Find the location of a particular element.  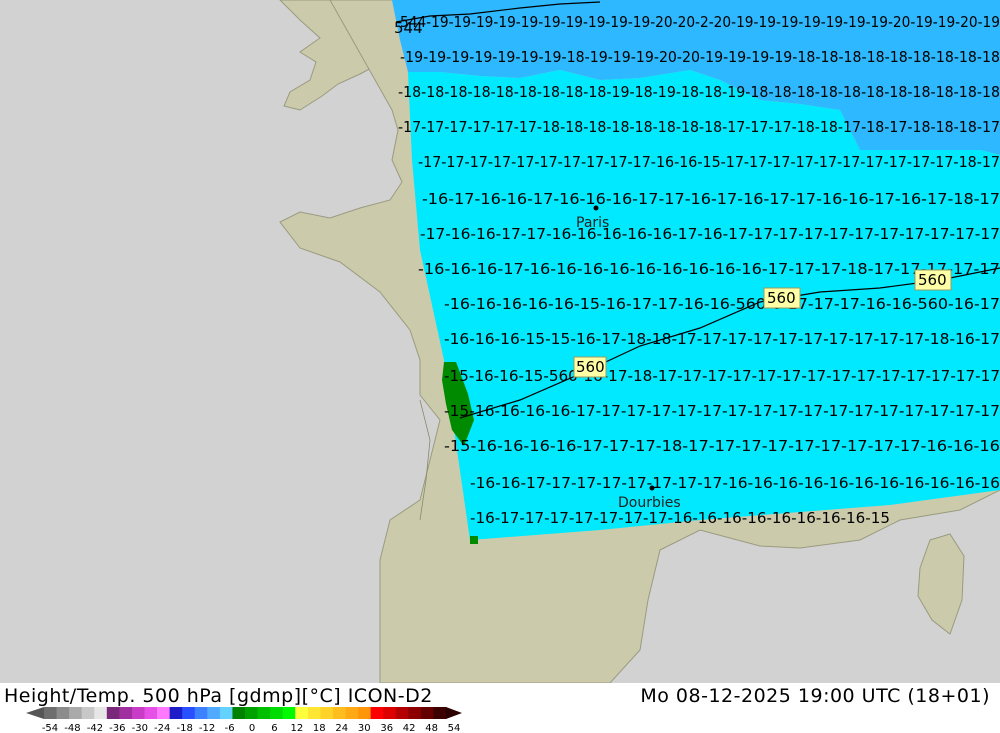

city-label-paris: Paris is located at coordinates (592, 223).